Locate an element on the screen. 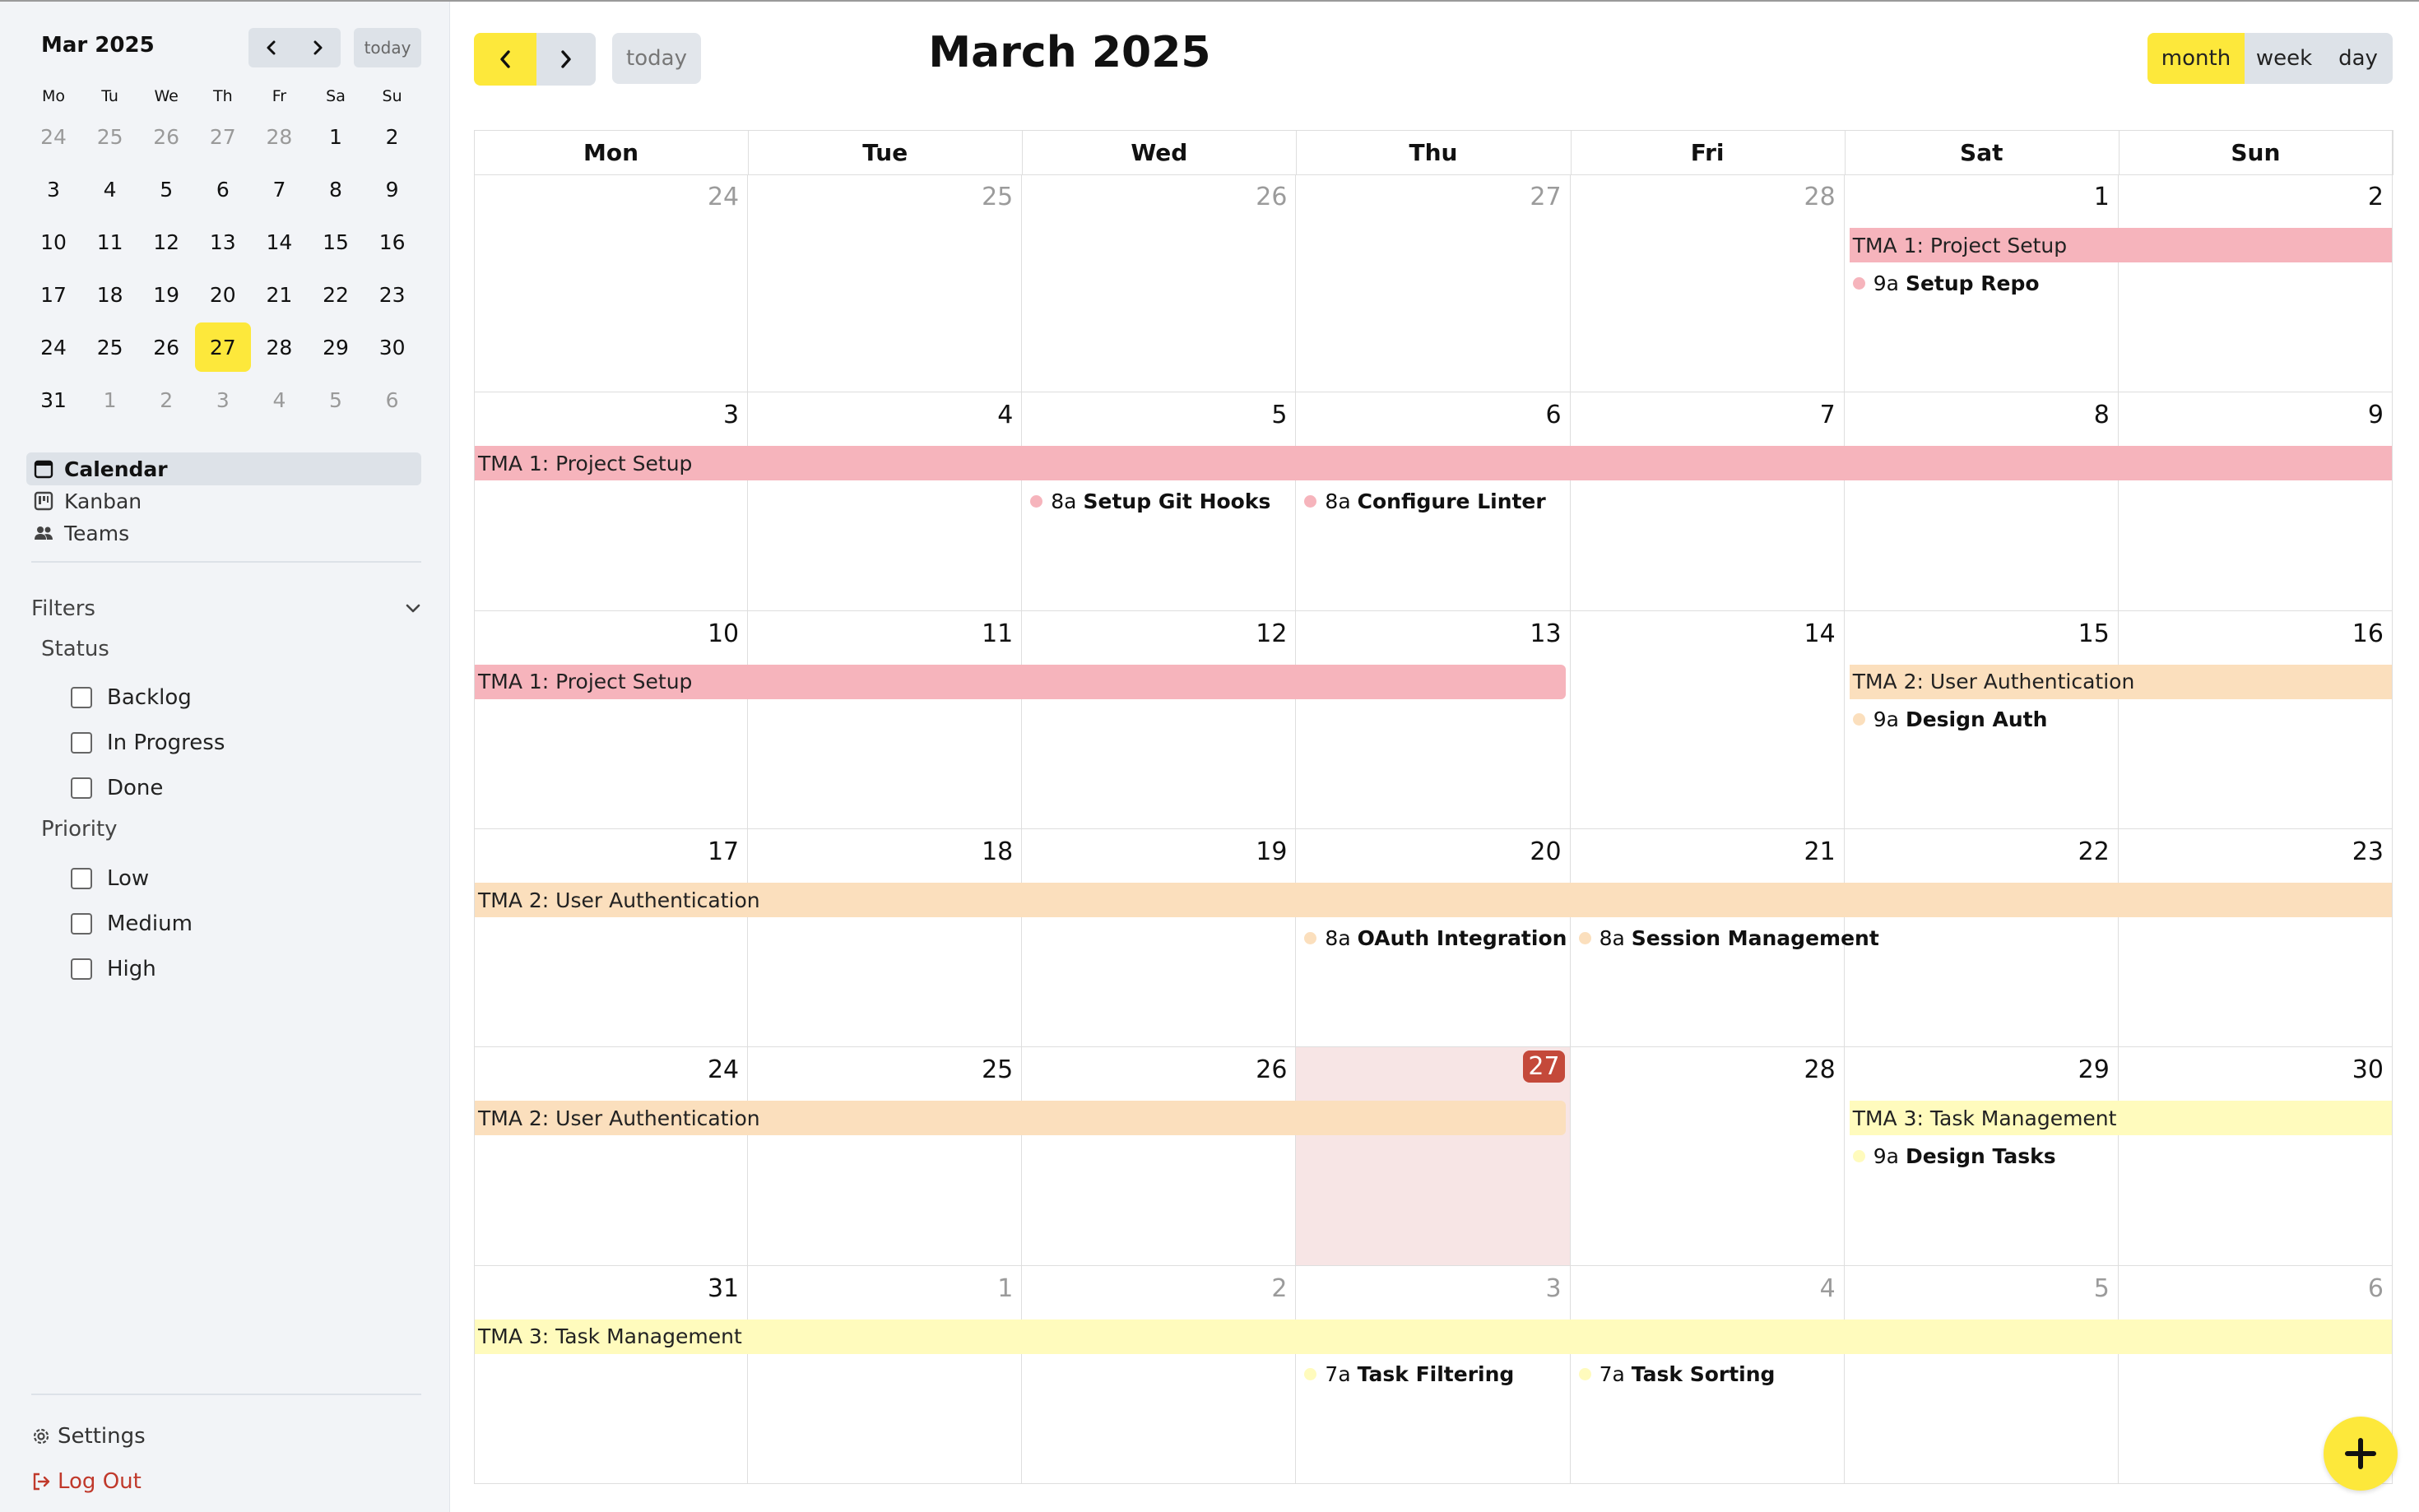 This screenshot has height=1512, width=2419. mini-day: 22 is located at coordinates (336, 294).